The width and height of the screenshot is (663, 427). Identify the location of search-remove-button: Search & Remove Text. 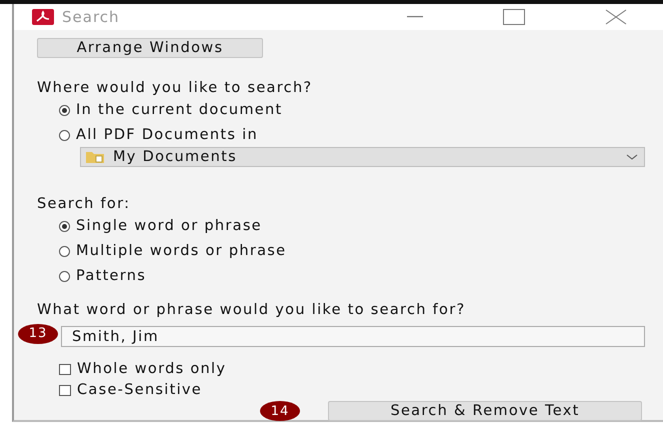
(485, 411).